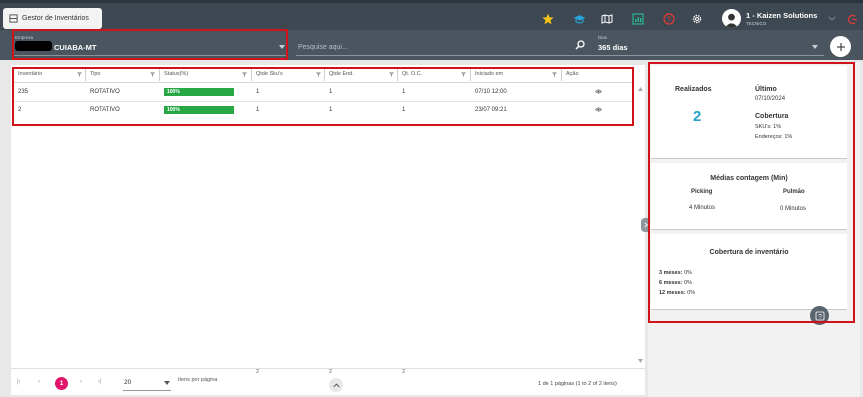 The height and width of the screenshot is (397, 863). Describe the element at coordinates (100, 382) in the screenshot. I see `last-page-icon: ›|` at that location.